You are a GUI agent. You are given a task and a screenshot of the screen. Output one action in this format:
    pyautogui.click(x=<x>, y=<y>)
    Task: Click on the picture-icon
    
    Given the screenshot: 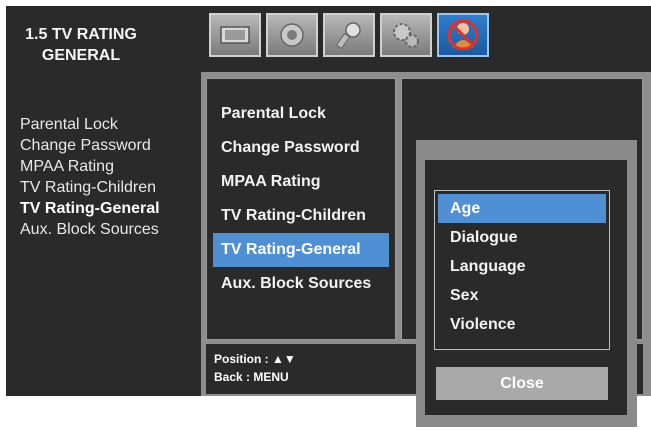 What is the action you would take?
    pyautogui.click(x=235, y=35)
    